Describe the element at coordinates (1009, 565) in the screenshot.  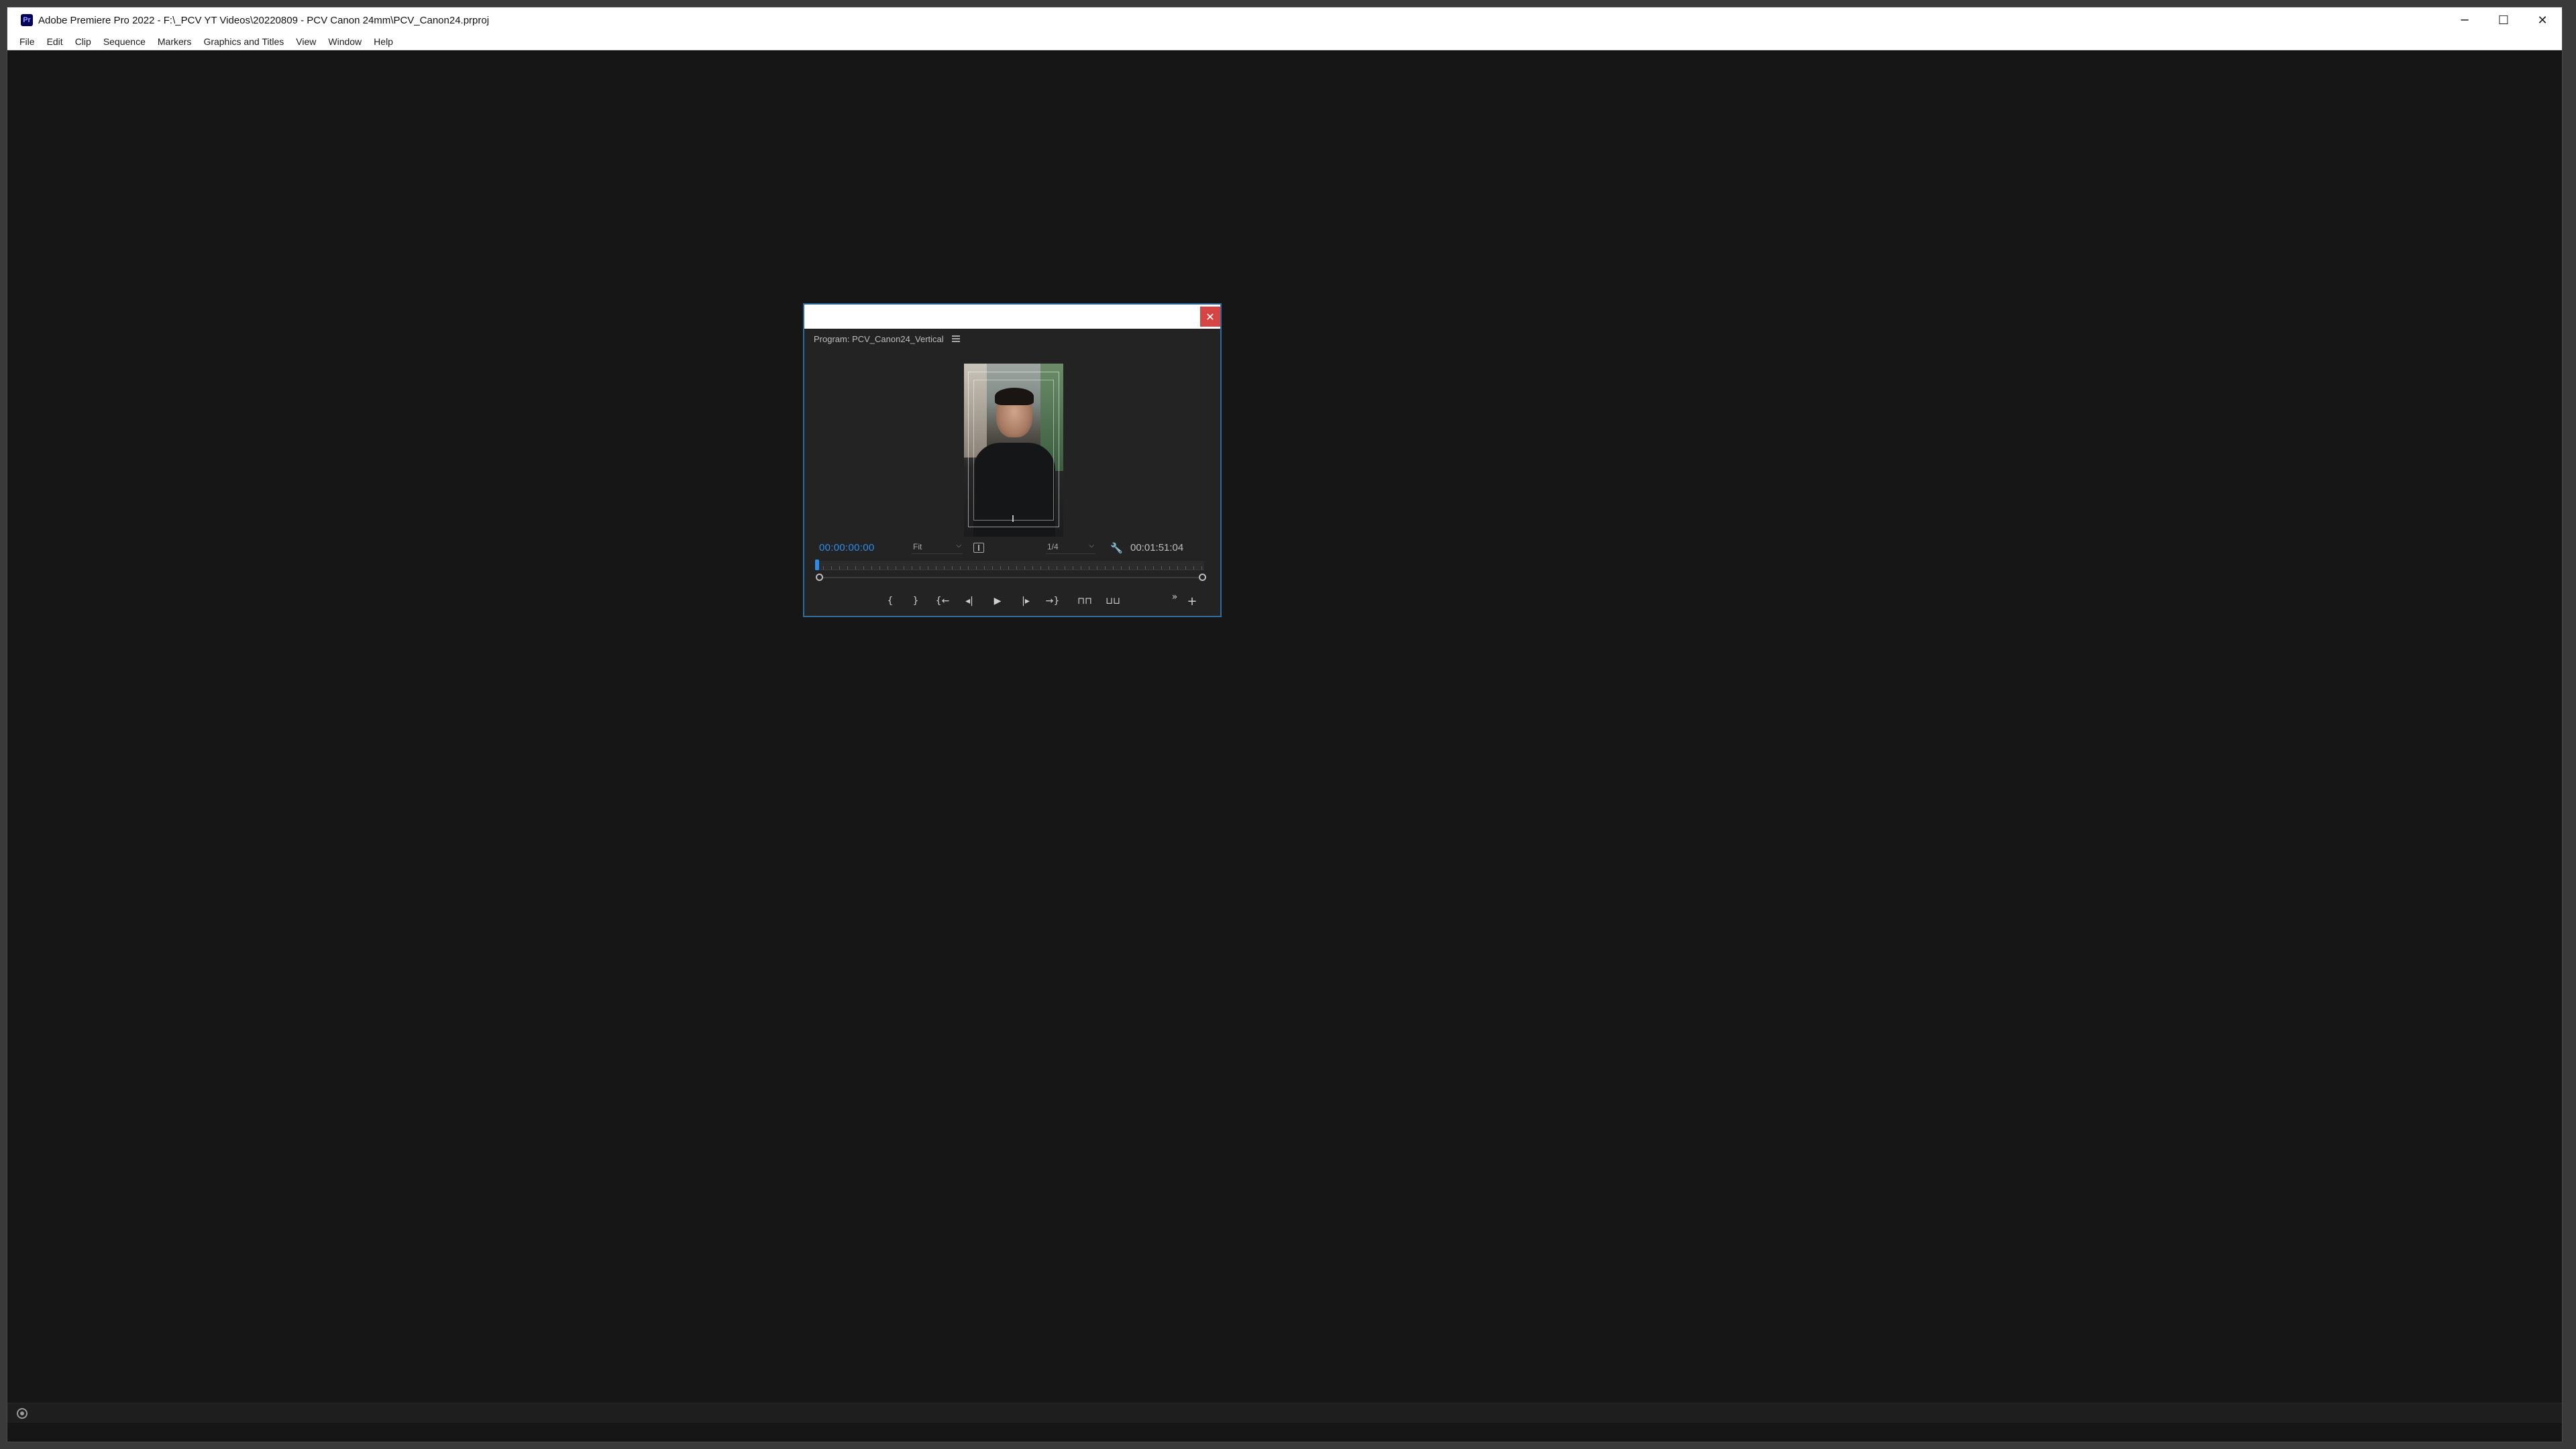
I see `timeline-ruler` at that location.